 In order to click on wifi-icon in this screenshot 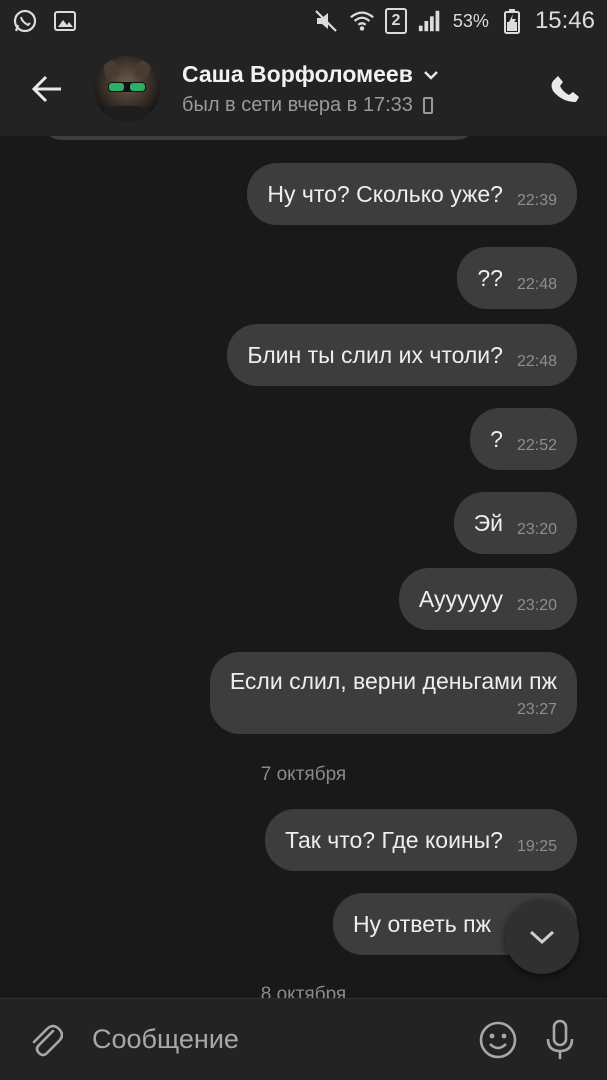, I will do `click(362, 21)`.